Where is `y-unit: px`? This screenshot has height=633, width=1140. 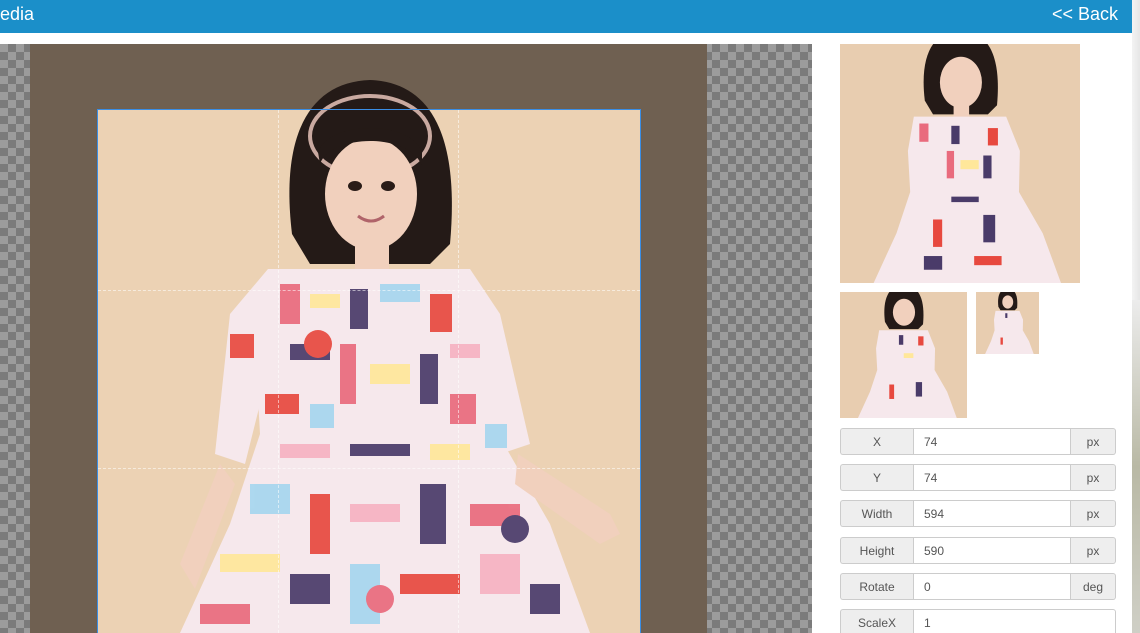
y-unit: px is located at coordinates (1093, 477).